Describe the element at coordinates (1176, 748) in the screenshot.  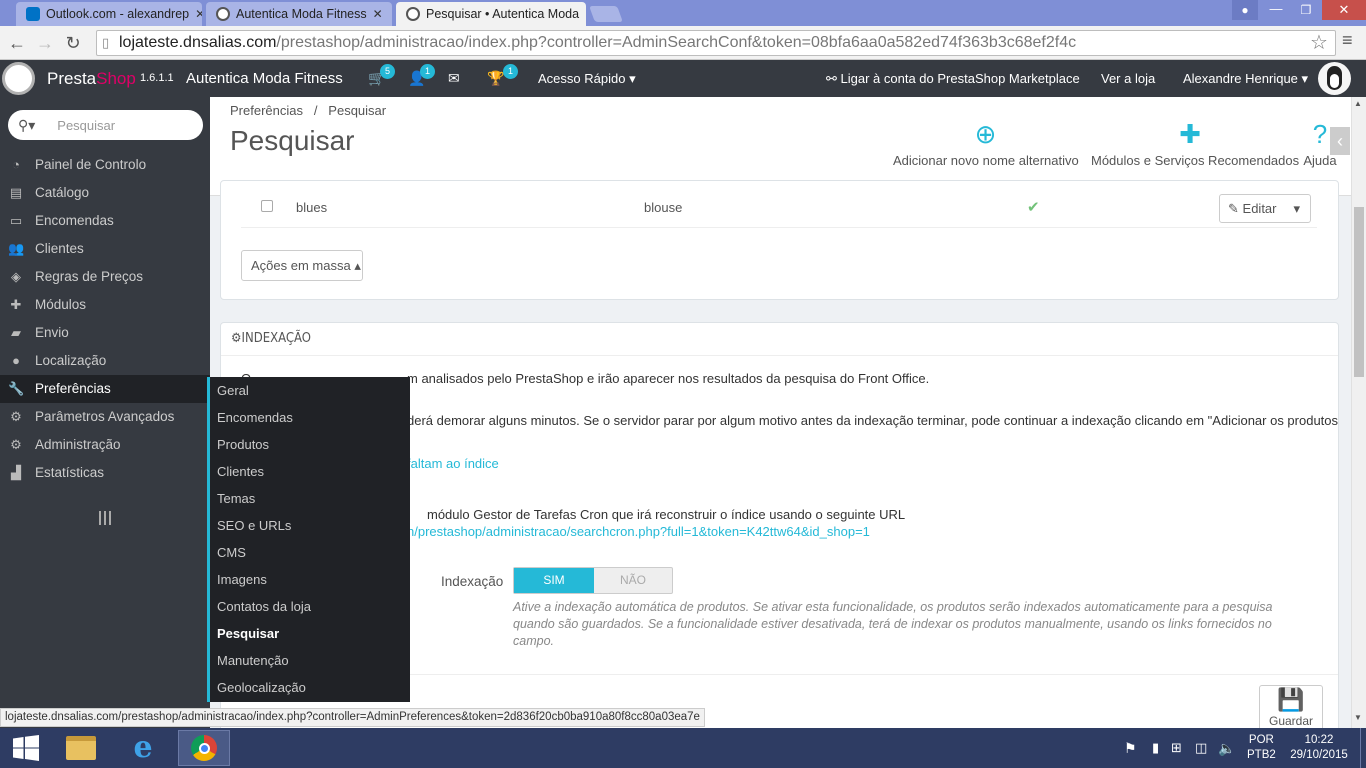
I see `windows-icon: ⊞` at that location.